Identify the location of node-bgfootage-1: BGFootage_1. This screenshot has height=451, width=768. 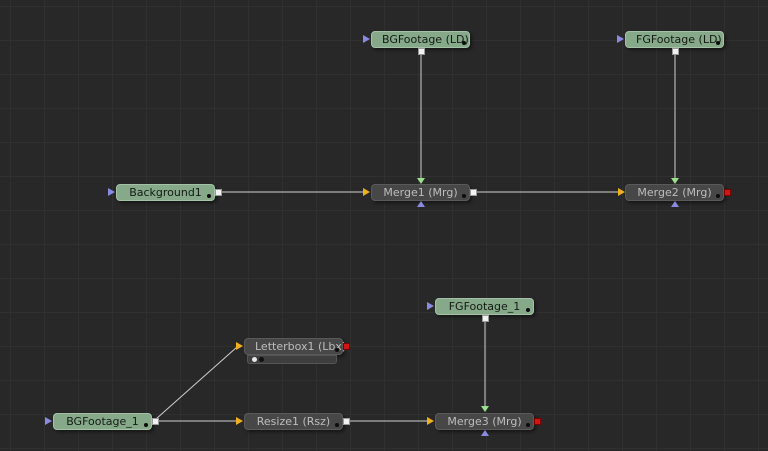
(102, 421).